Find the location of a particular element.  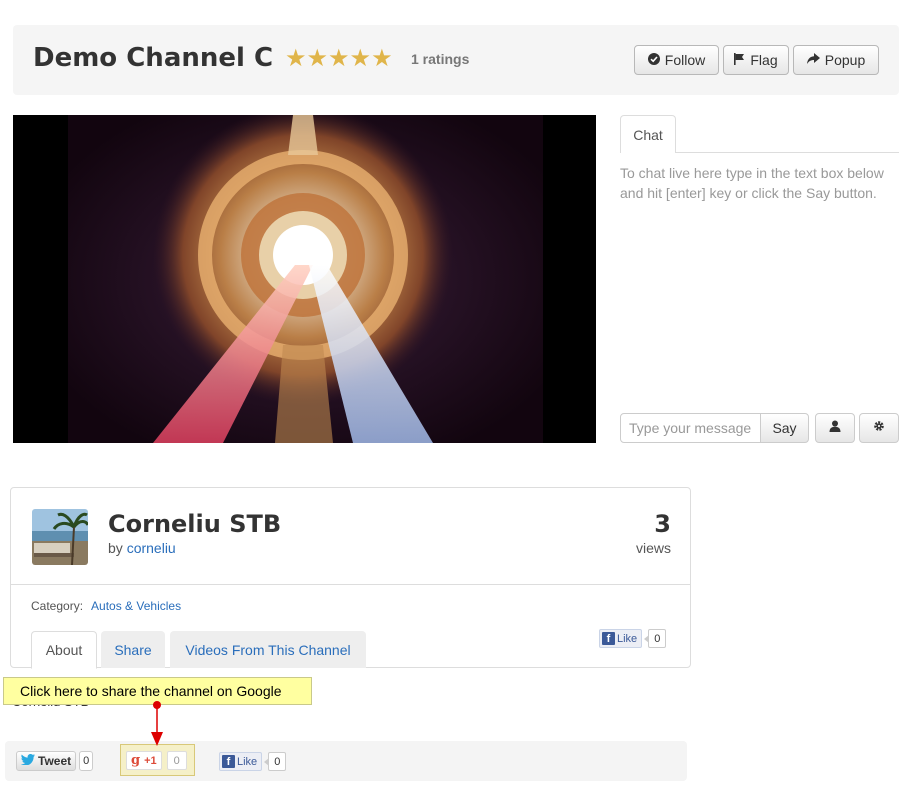

user-icon is located at coordinates (835, 428).